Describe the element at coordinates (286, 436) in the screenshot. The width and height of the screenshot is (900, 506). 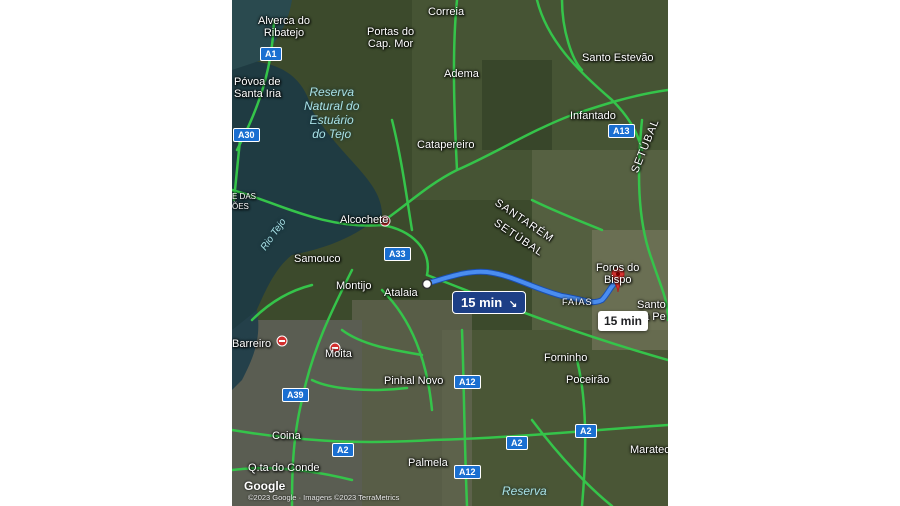
I see `place-label: Coina` at that location.